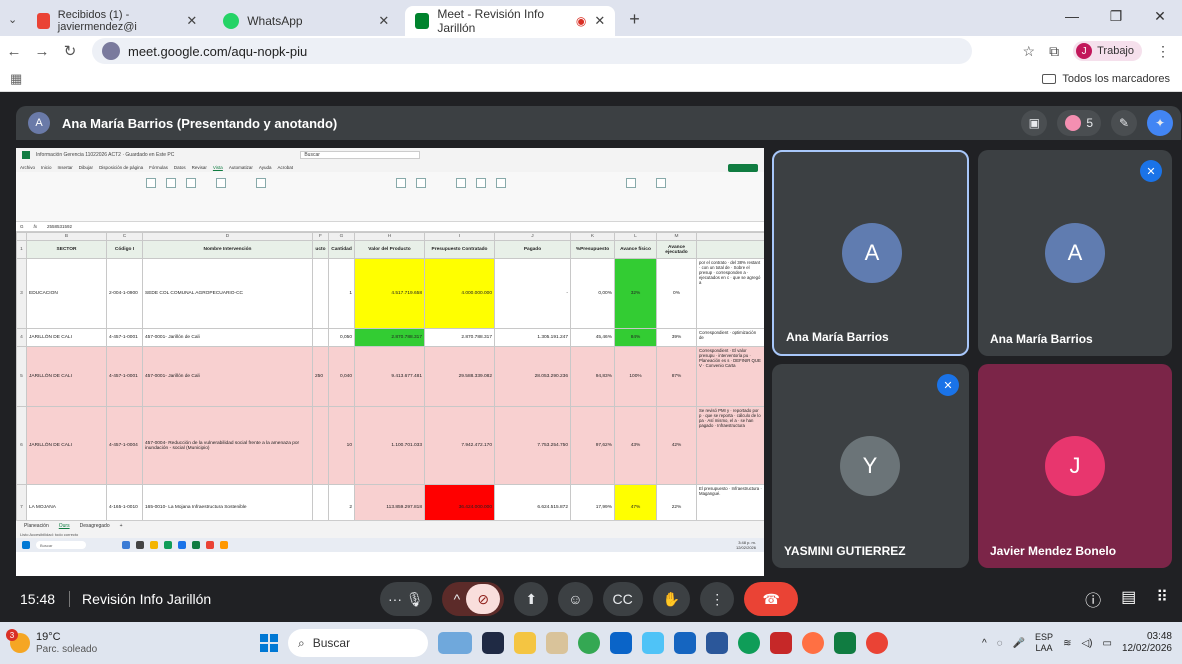 Image resolution: width=1182 pixels, height=664 pixels. What do you see at coordinates (21, 445) in the screenshot?
I see `row-number: 6` at bounding box center [21, 445].